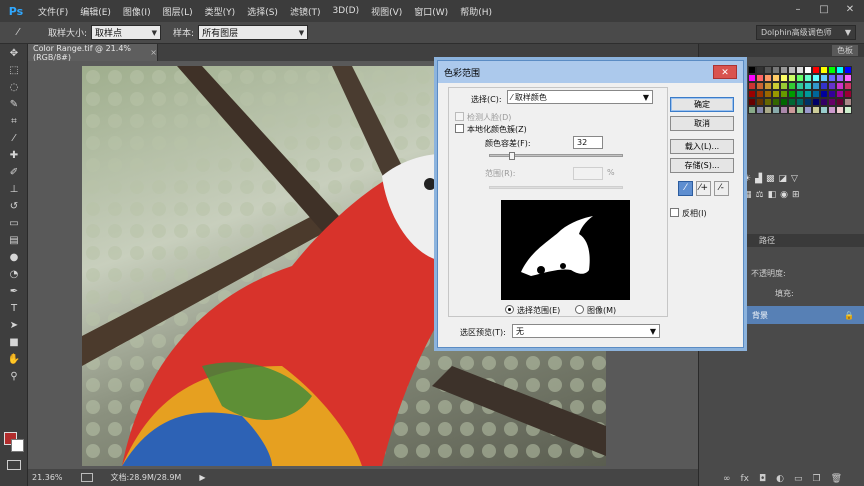 This screenshot has width=864, height=486. Describe the element at coordinates (253, 32) in the screenshot. I see `sample-select: 所有图层 ▼` at that location.